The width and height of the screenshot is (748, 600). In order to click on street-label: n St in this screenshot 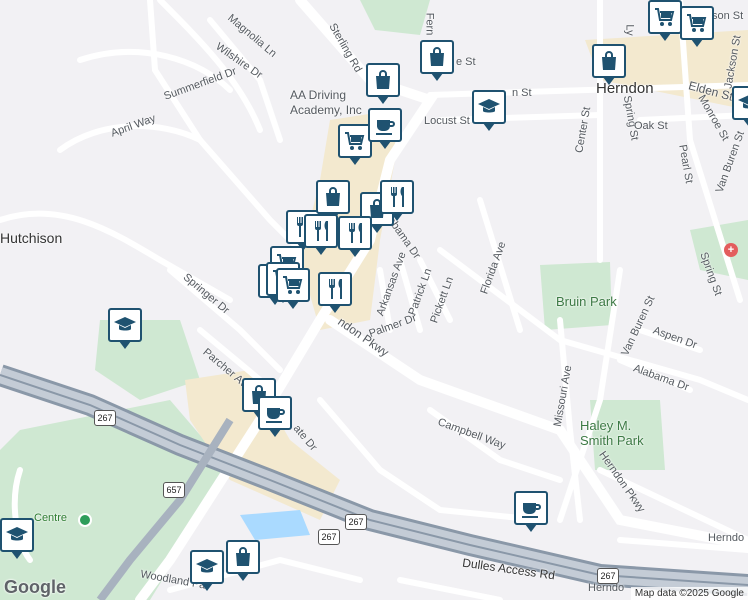, I will do `click(522, 93)`.